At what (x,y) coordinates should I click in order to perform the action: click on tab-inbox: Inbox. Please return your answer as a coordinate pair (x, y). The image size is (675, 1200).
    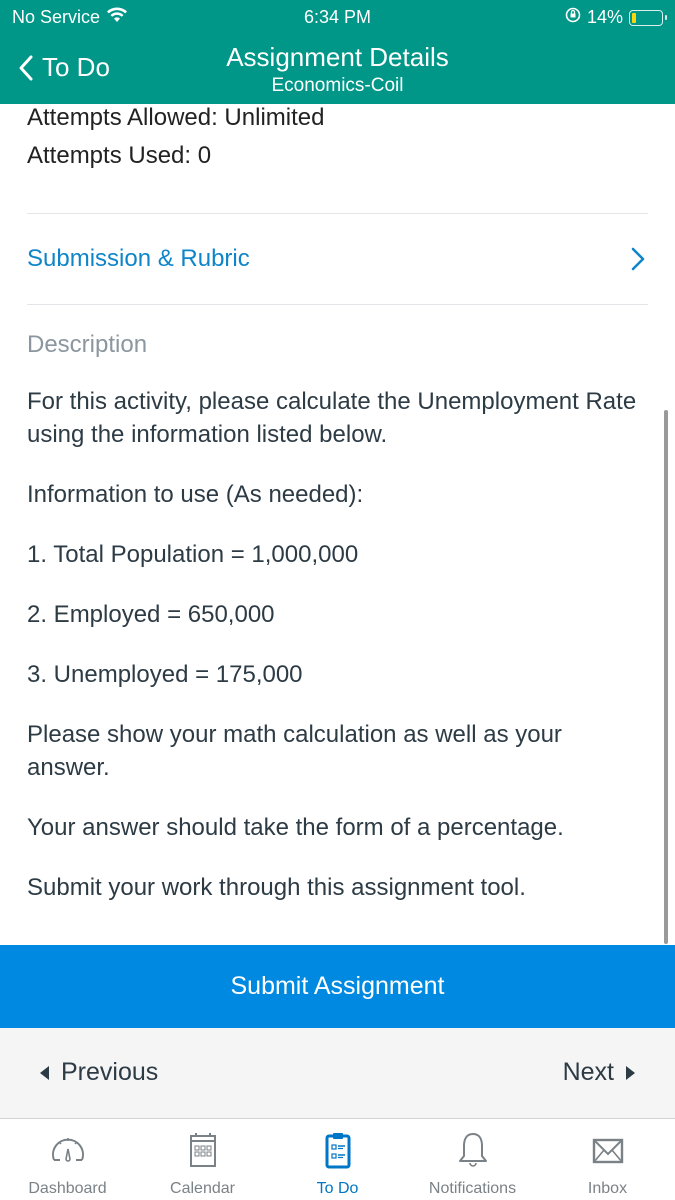
    Looking at the image, I should click on (607, 1160).